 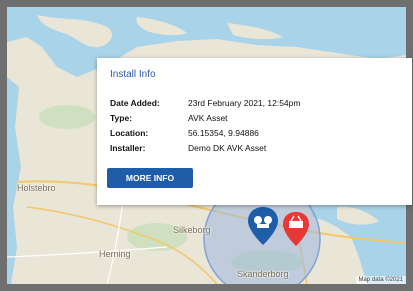 I want to click on basket-marker-icon, so click(x=296, y=230).